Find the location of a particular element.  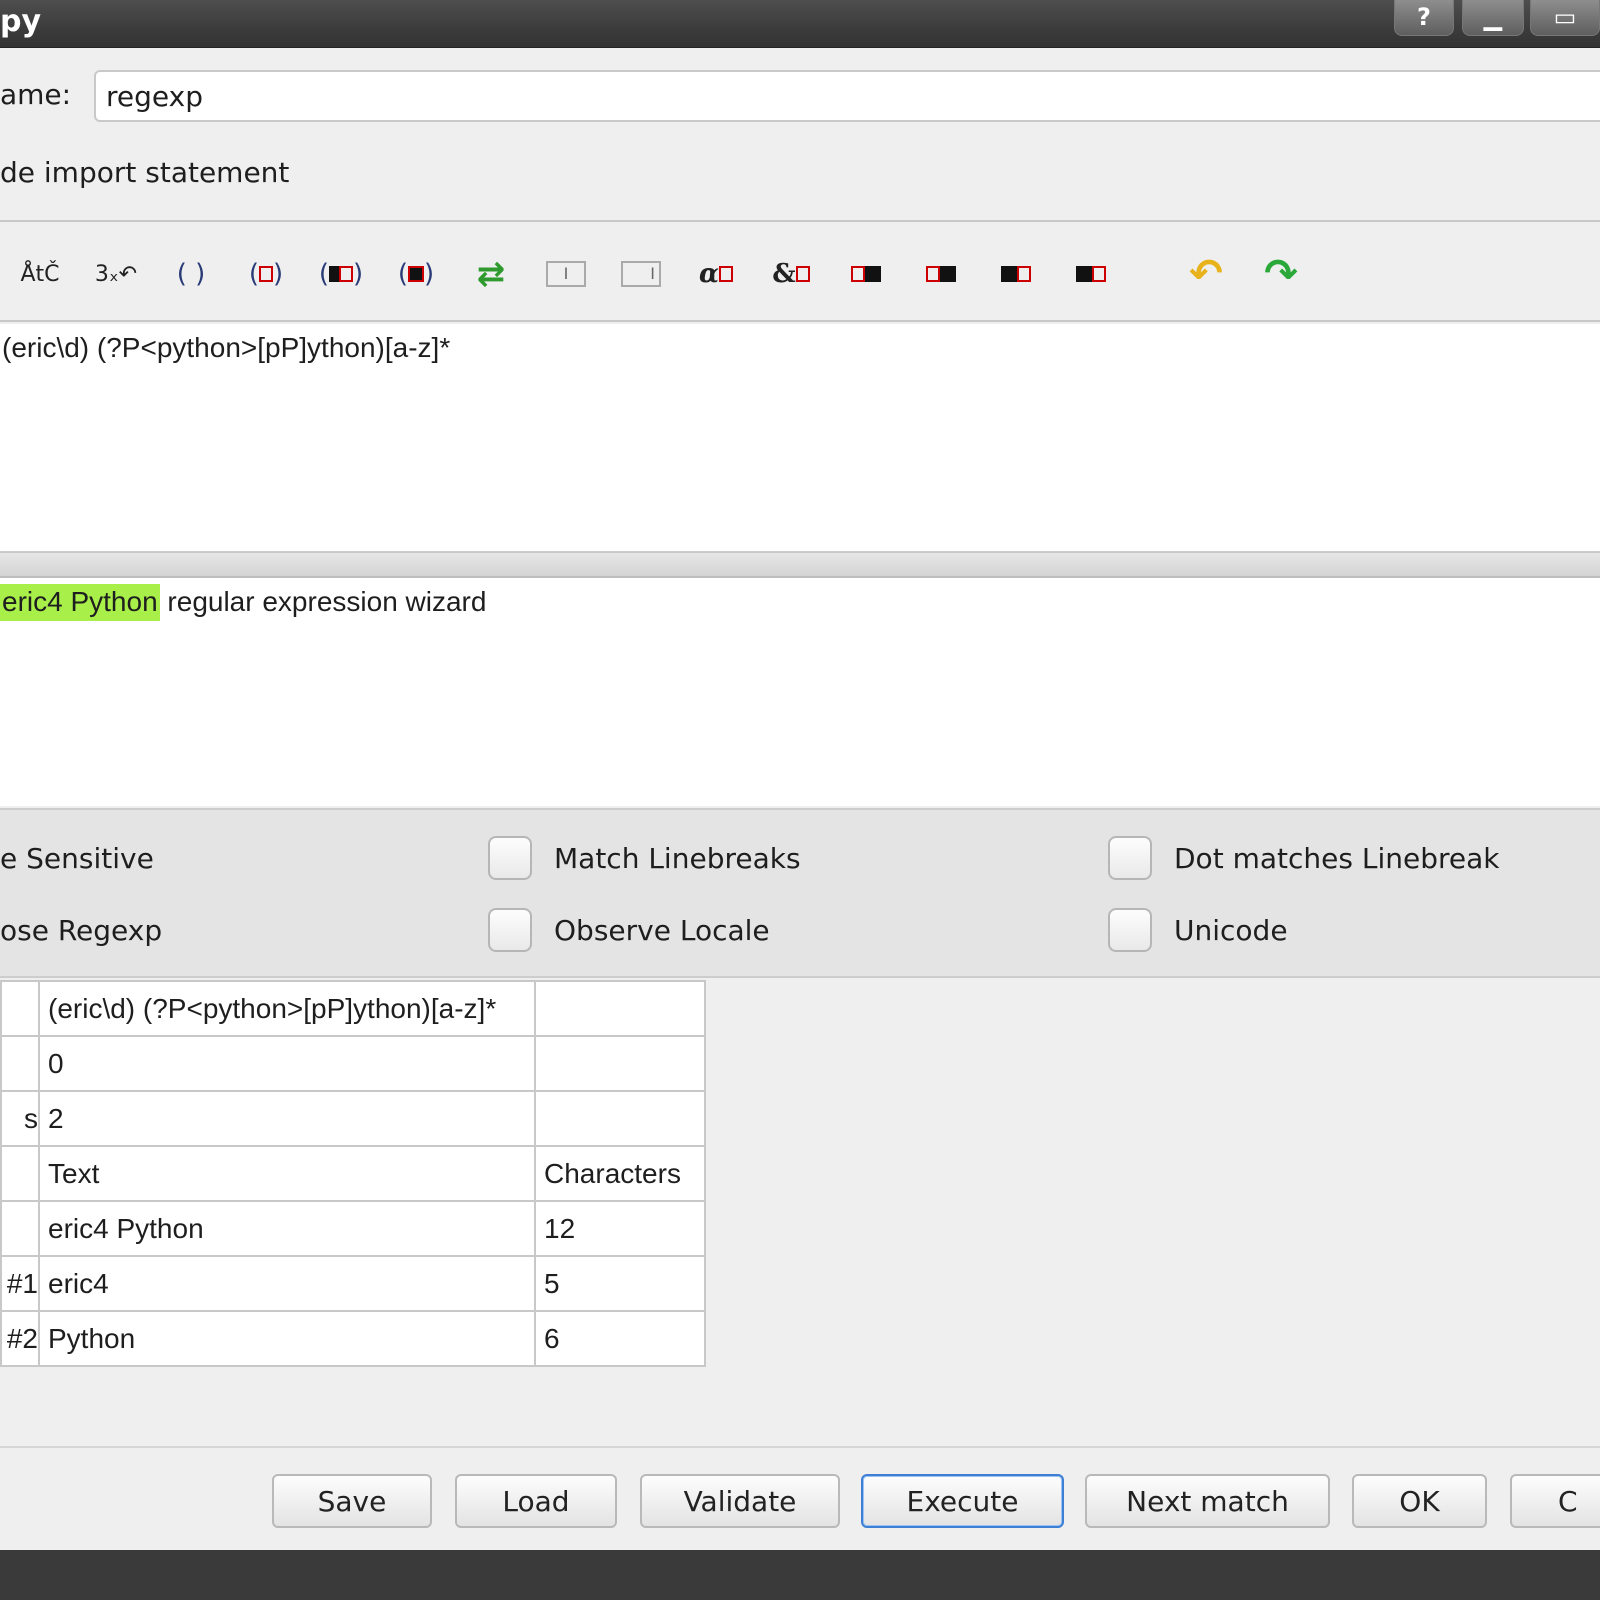

cancel-button: C is located at coordinates (1555, 1501).